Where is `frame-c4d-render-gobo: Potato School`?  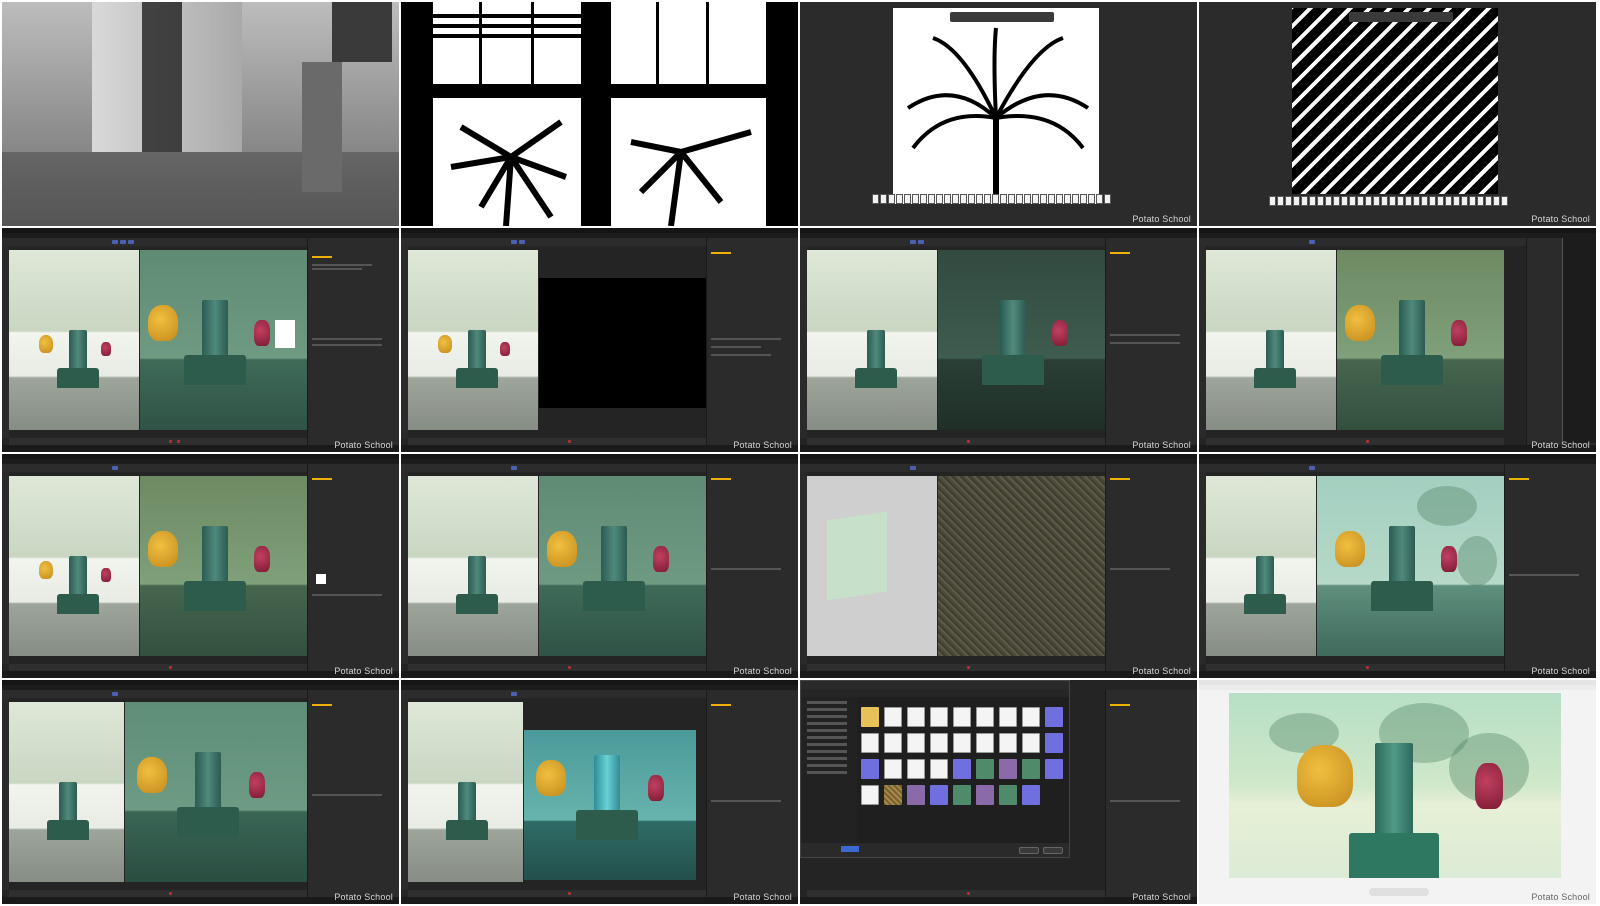 frame-c4d-render-gobo: Potato School is located at coordinates (200, 792).